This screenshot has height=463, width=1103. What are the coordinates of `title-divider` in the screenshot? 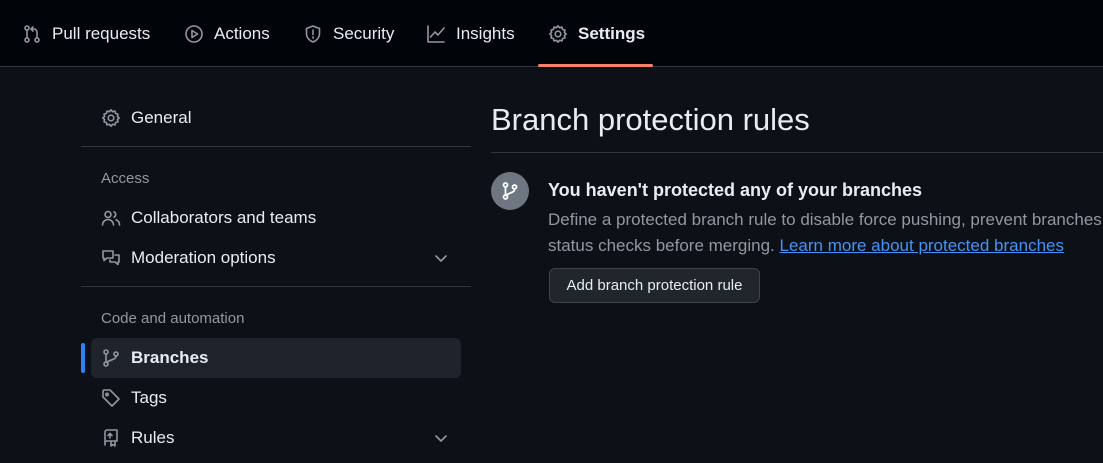 It's located at (797, 152).